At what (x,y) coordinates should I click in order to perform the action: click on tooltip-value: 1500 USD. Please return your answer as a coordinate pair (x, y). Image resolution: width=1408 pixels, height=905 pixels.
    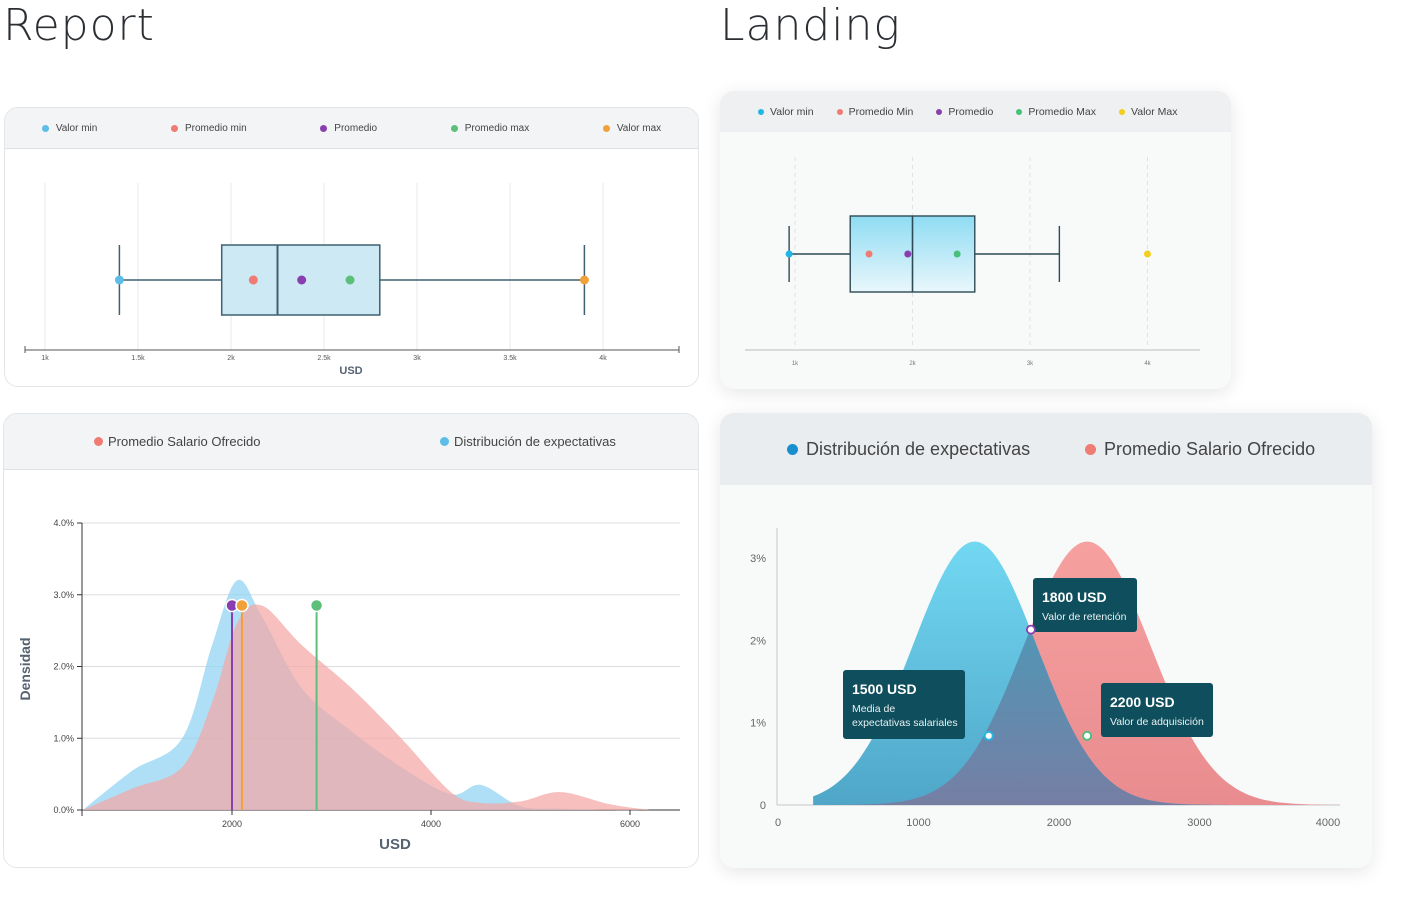
    Looking at the image, I should click on (884, 689).